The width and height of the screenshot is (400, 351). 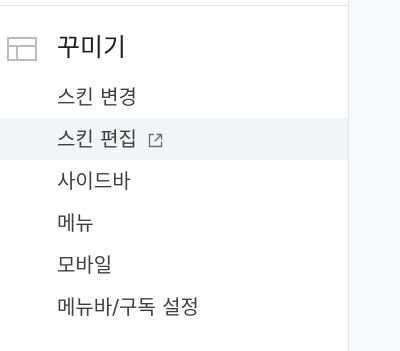 I want to click on sidebar-item-mobile: 모바일, so click(x=174, y=265).